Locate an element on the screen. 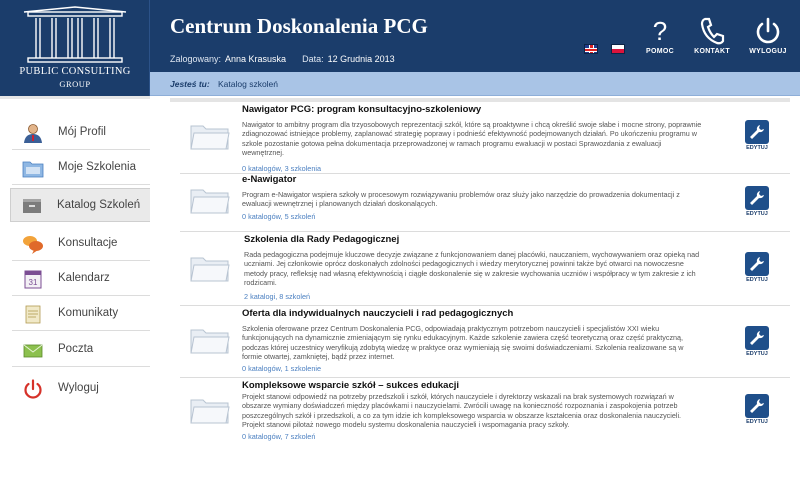 This screenshot has height=492, width=800. pcg-logo: PUBLIC CONSULTING GROUP is located at coordinates (75, 48).